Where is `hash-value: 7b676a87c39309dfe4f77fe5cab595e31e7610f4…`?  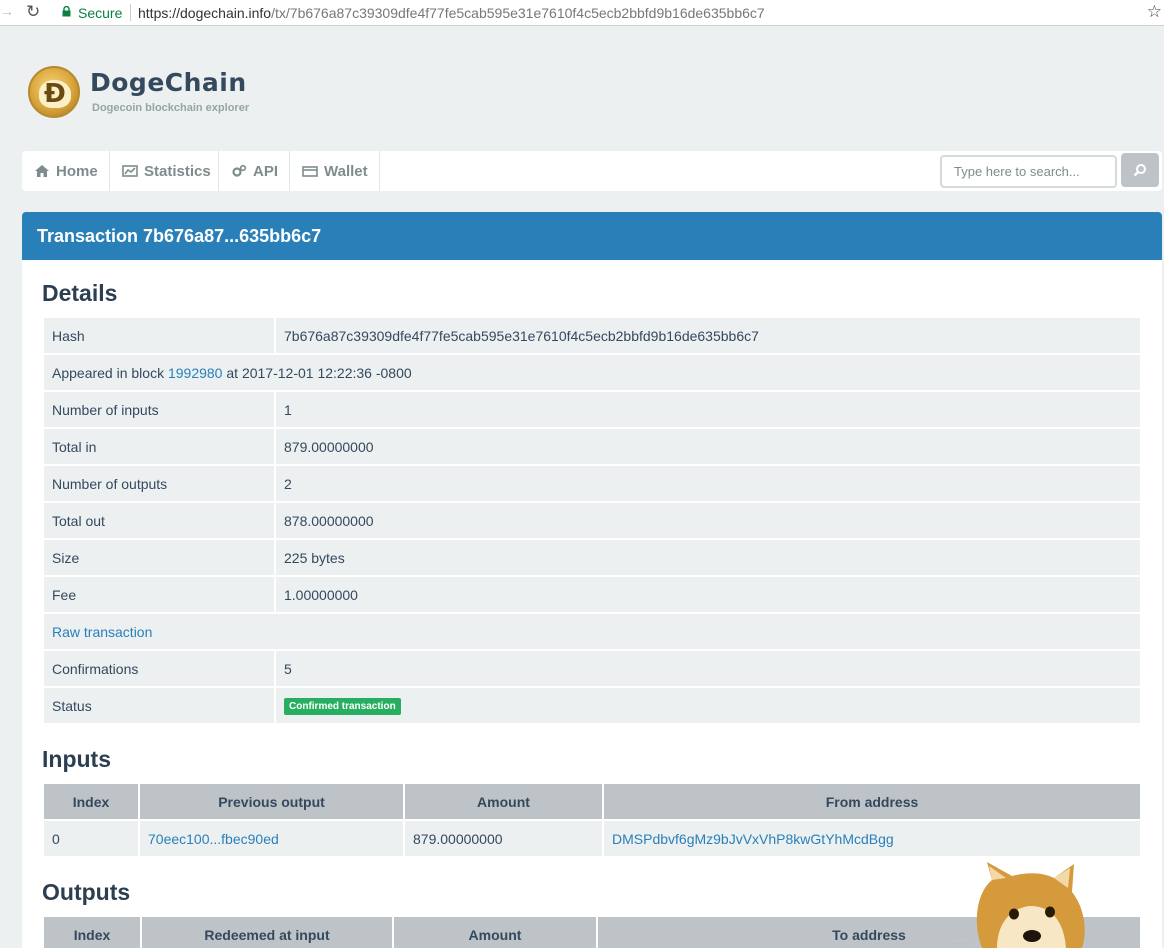 hash-value: 7b676a87c39309dfe4f77fe5cab595e31e7610f4… is located at coordinates (708, 335).